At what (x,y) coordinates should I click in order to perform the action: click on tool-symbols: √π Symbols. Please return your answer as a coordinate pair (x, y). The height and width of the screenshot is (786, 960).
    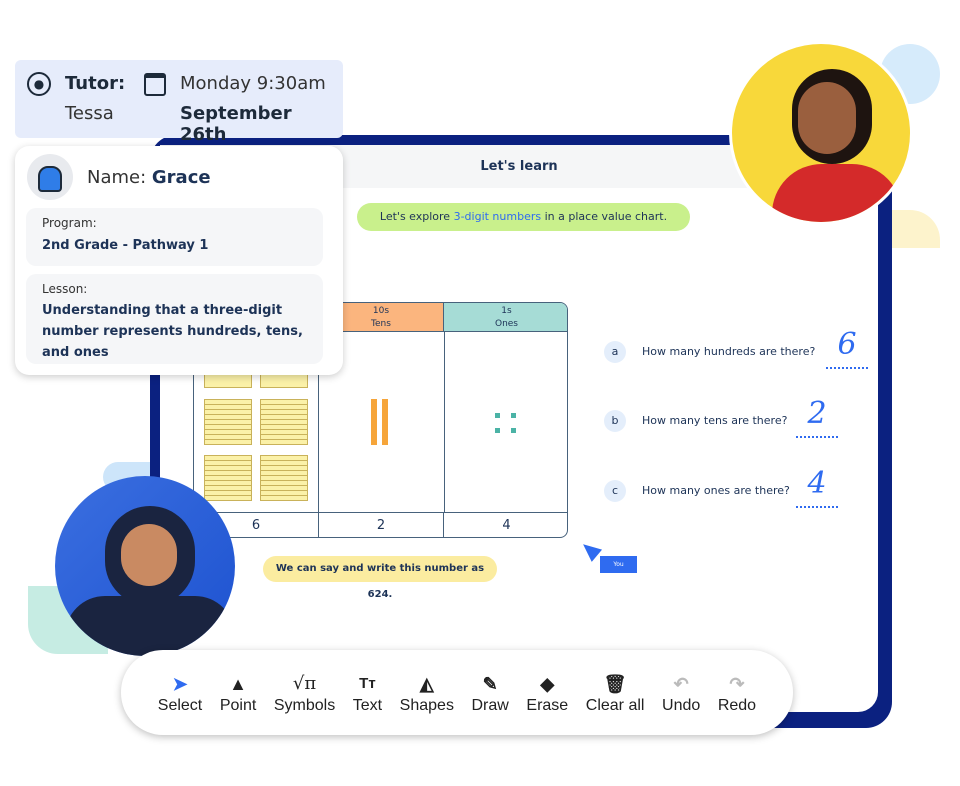
    Looking at the image, I should click on (304, 693).